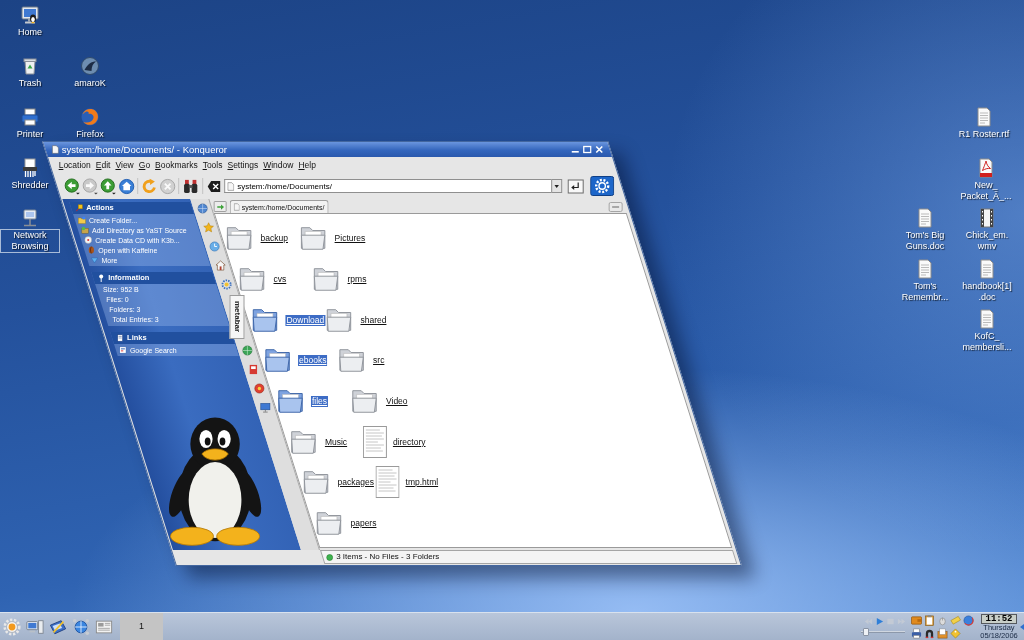  I want to click on location-field: system:/home/Documents/, so click(388, 186).